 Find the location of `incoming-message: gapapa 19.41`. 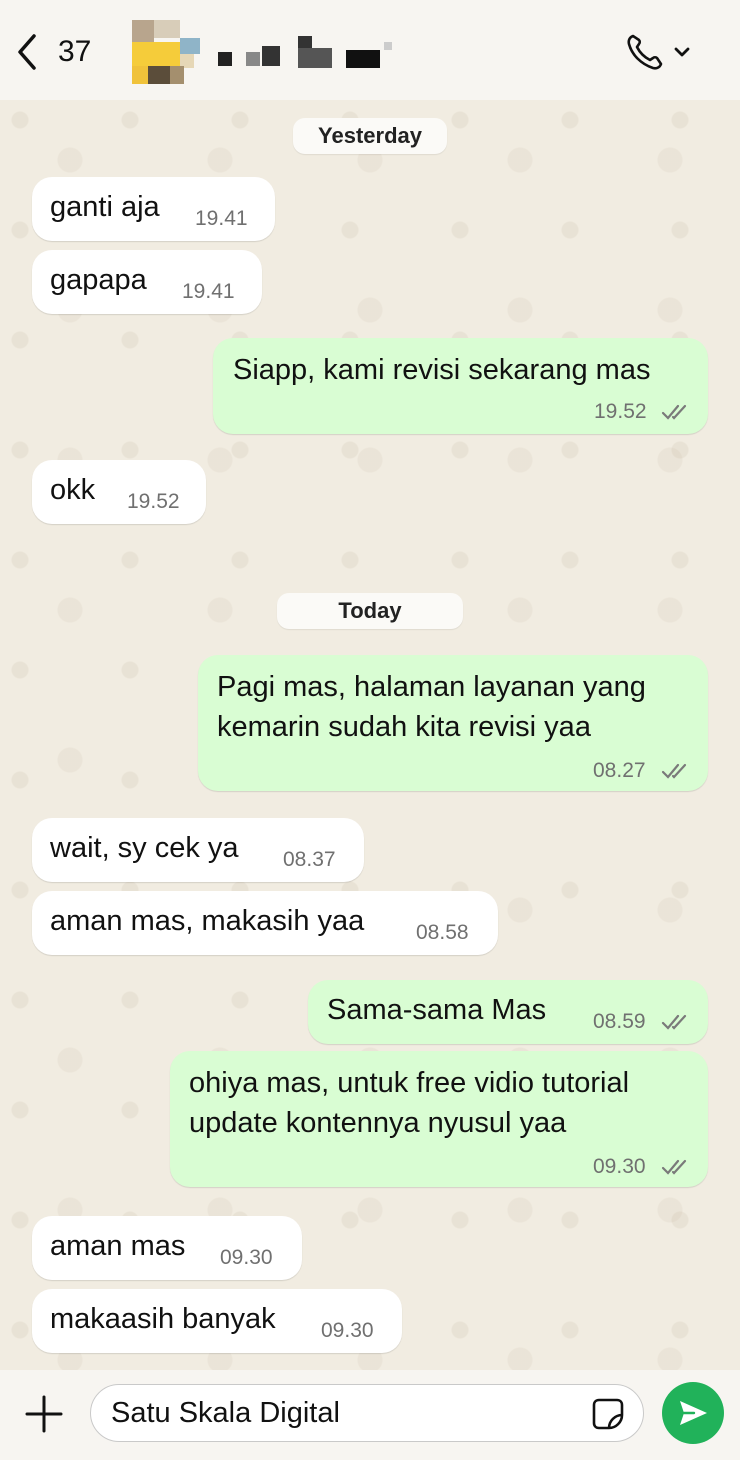

incoming-message: gapapa 19.41 is located at coordinates (147, 282).